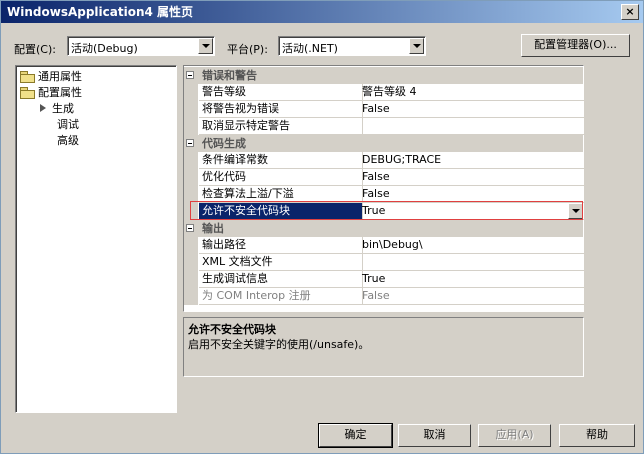 The height and width of the screenshot is (454, 644). I want to click on cancel-button-label: 取消, so click(434, 434).